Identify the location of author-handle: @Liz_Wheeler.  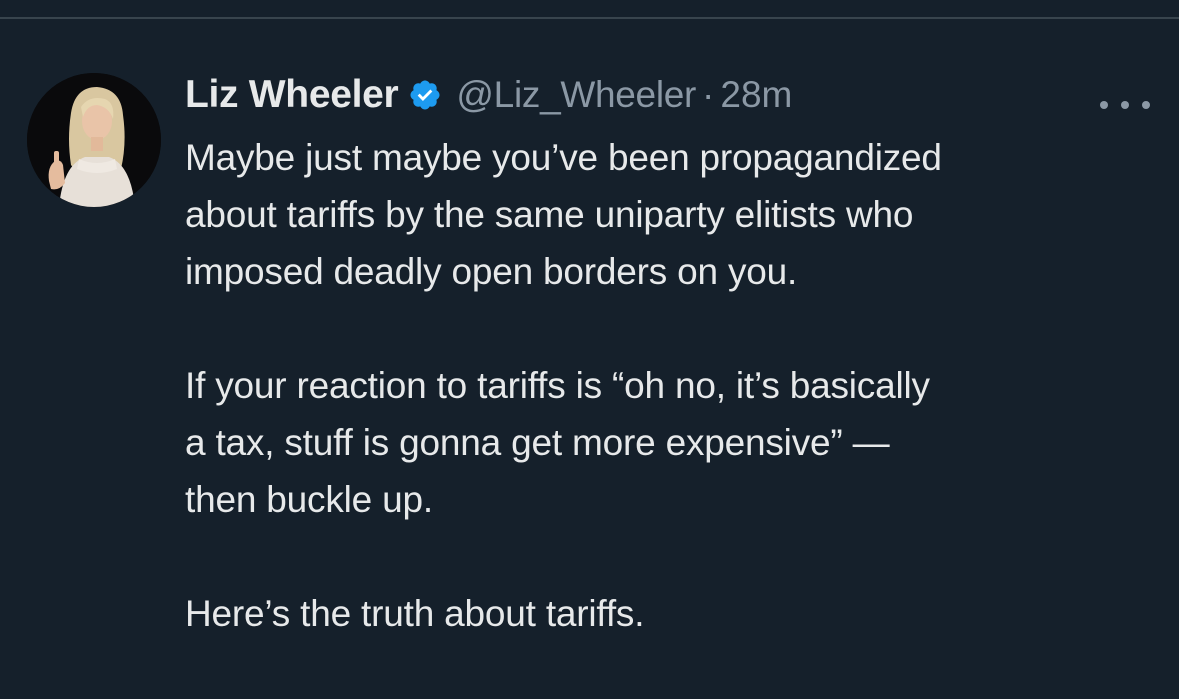
(576, 95).